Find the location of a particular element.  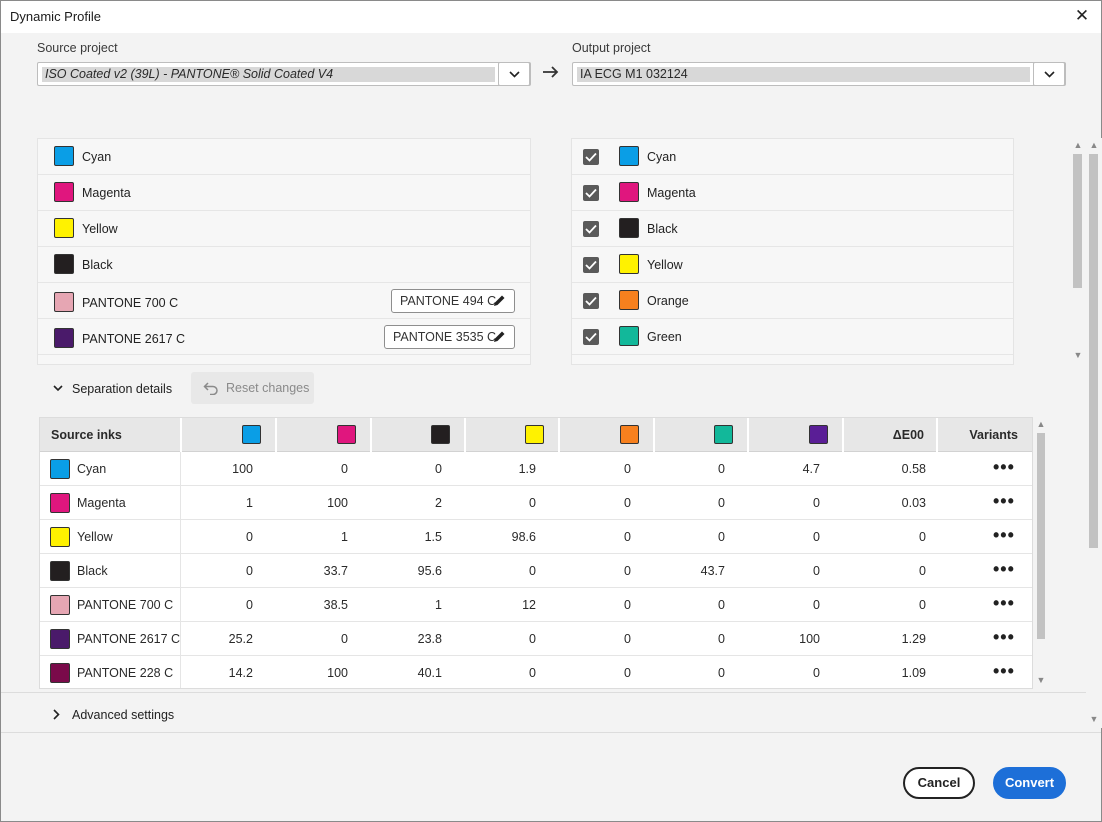

ink-percentage-cell: 98.6 is located at coordinates (501, 537).